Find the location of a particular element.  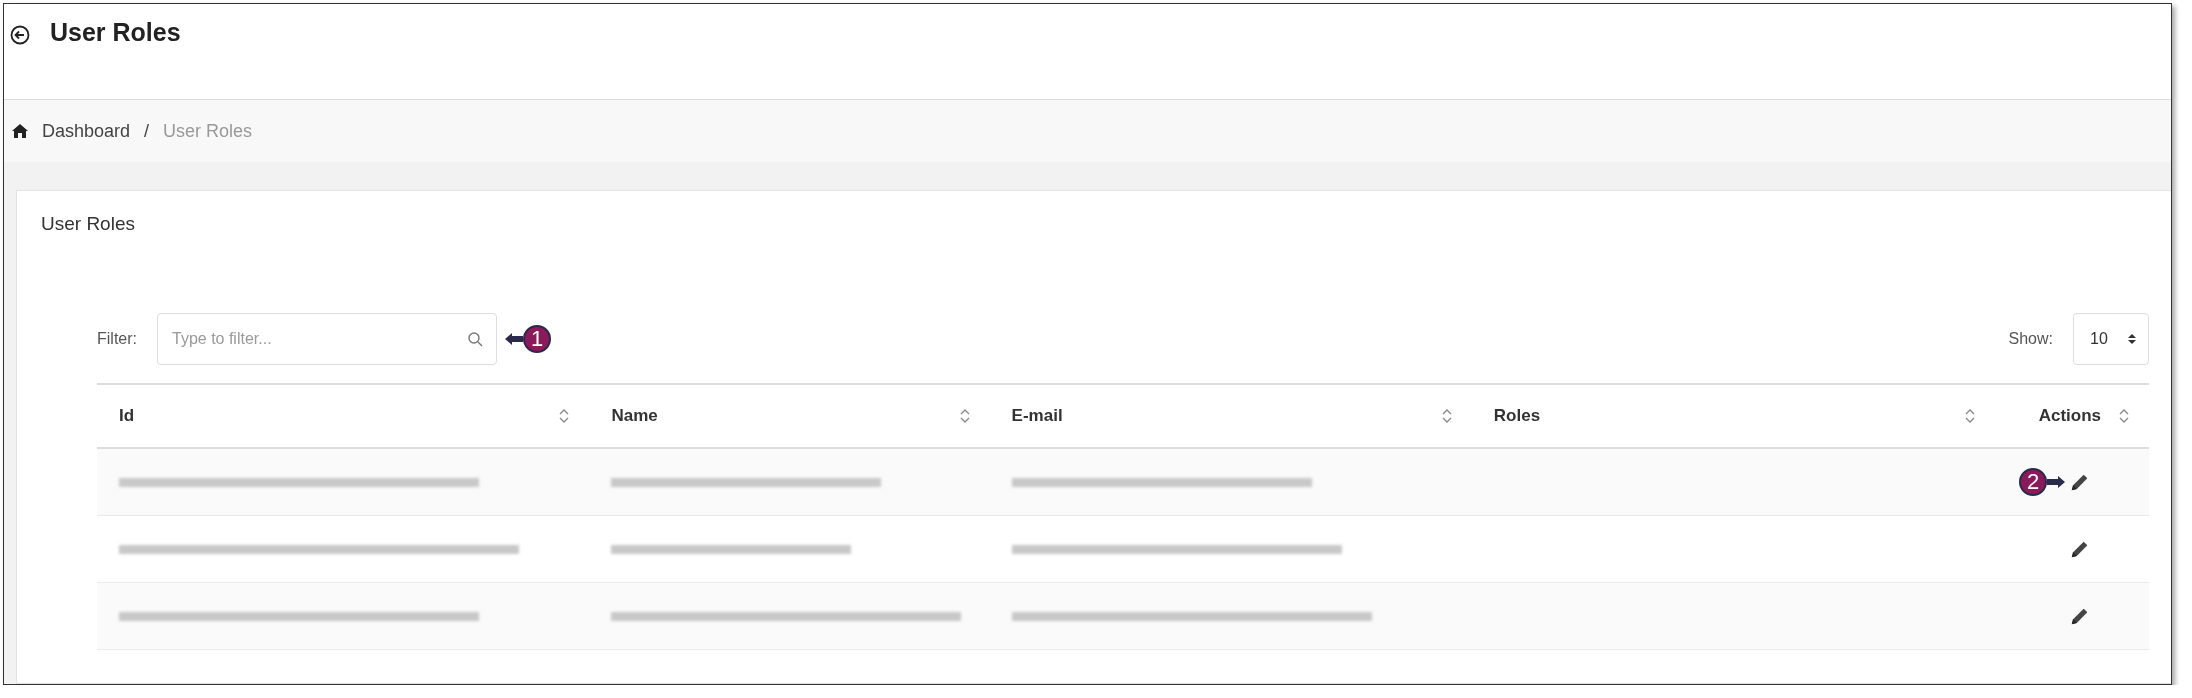

breadcrumb-current: User Roles is located at coordinates (208, 131).